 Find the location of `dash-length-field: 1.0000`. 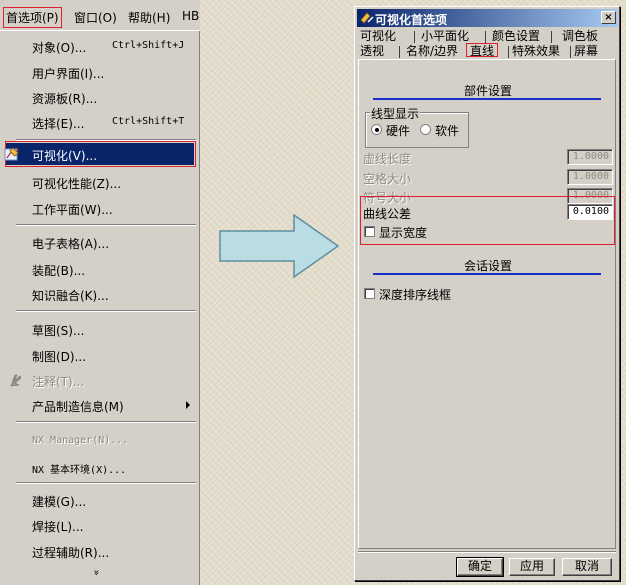

dash-length-field: 1.0000 is located at coordinates (590, 157).